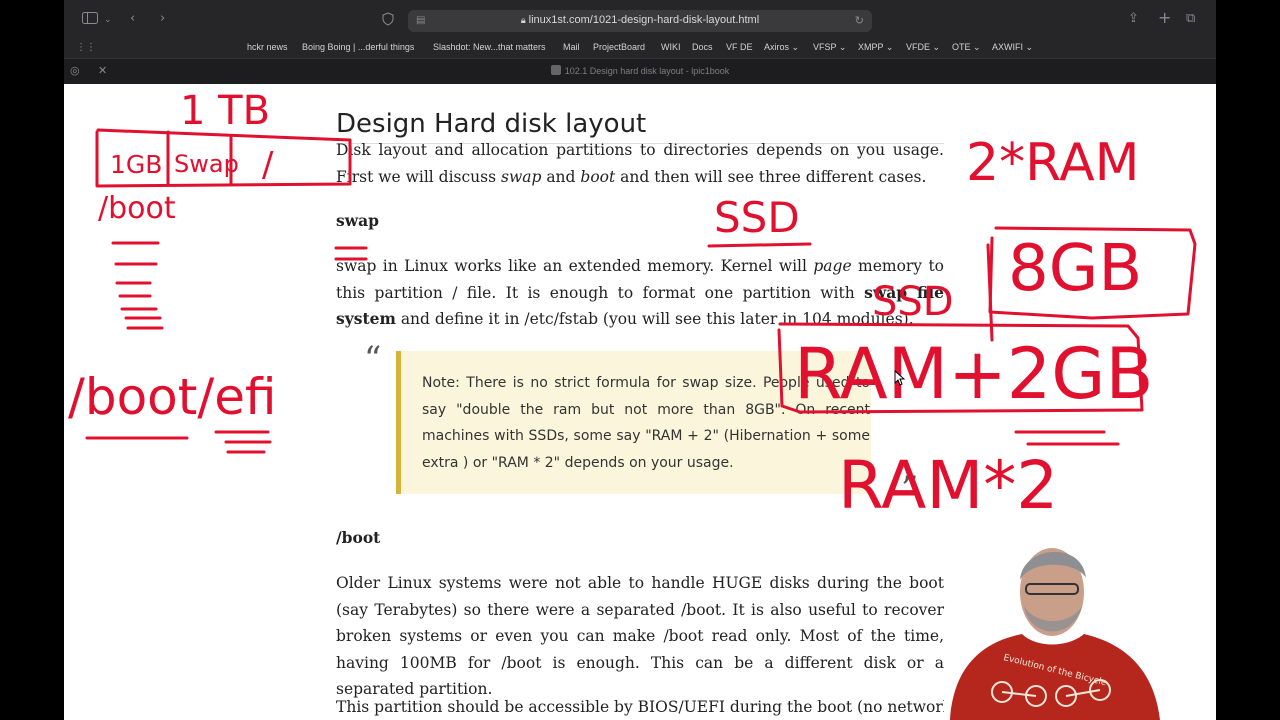  I want to click on text: and then will see three different cases., so click(771, 176).